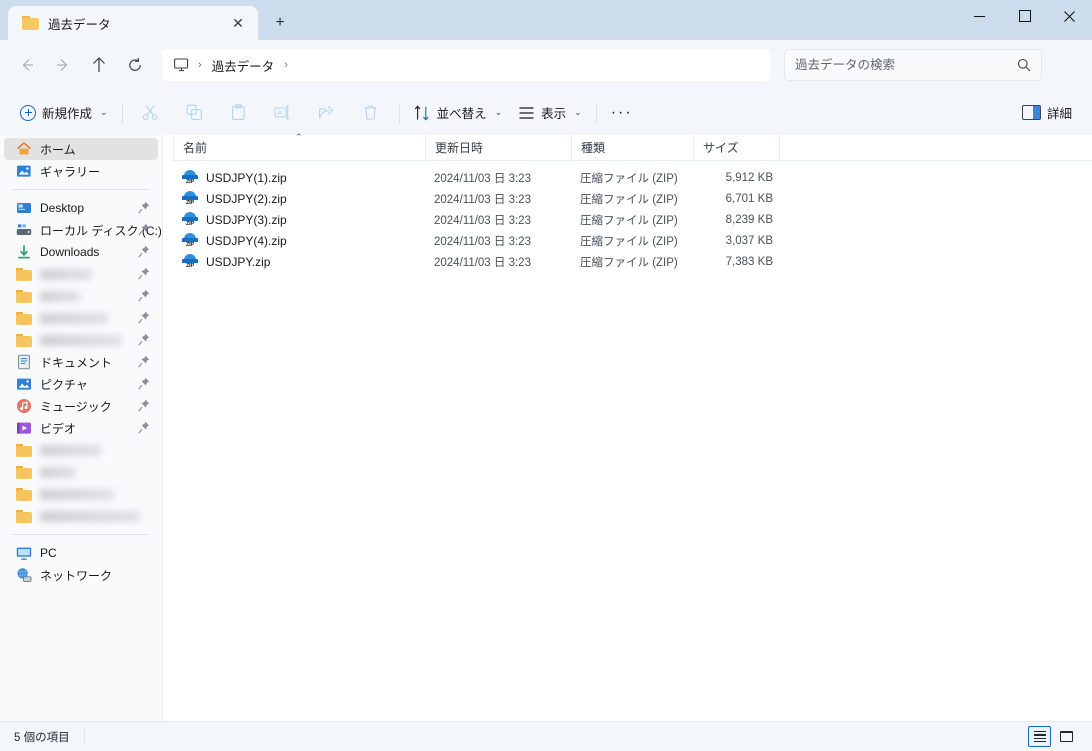  I want to click on sidebar-divider, so click(81, 534).